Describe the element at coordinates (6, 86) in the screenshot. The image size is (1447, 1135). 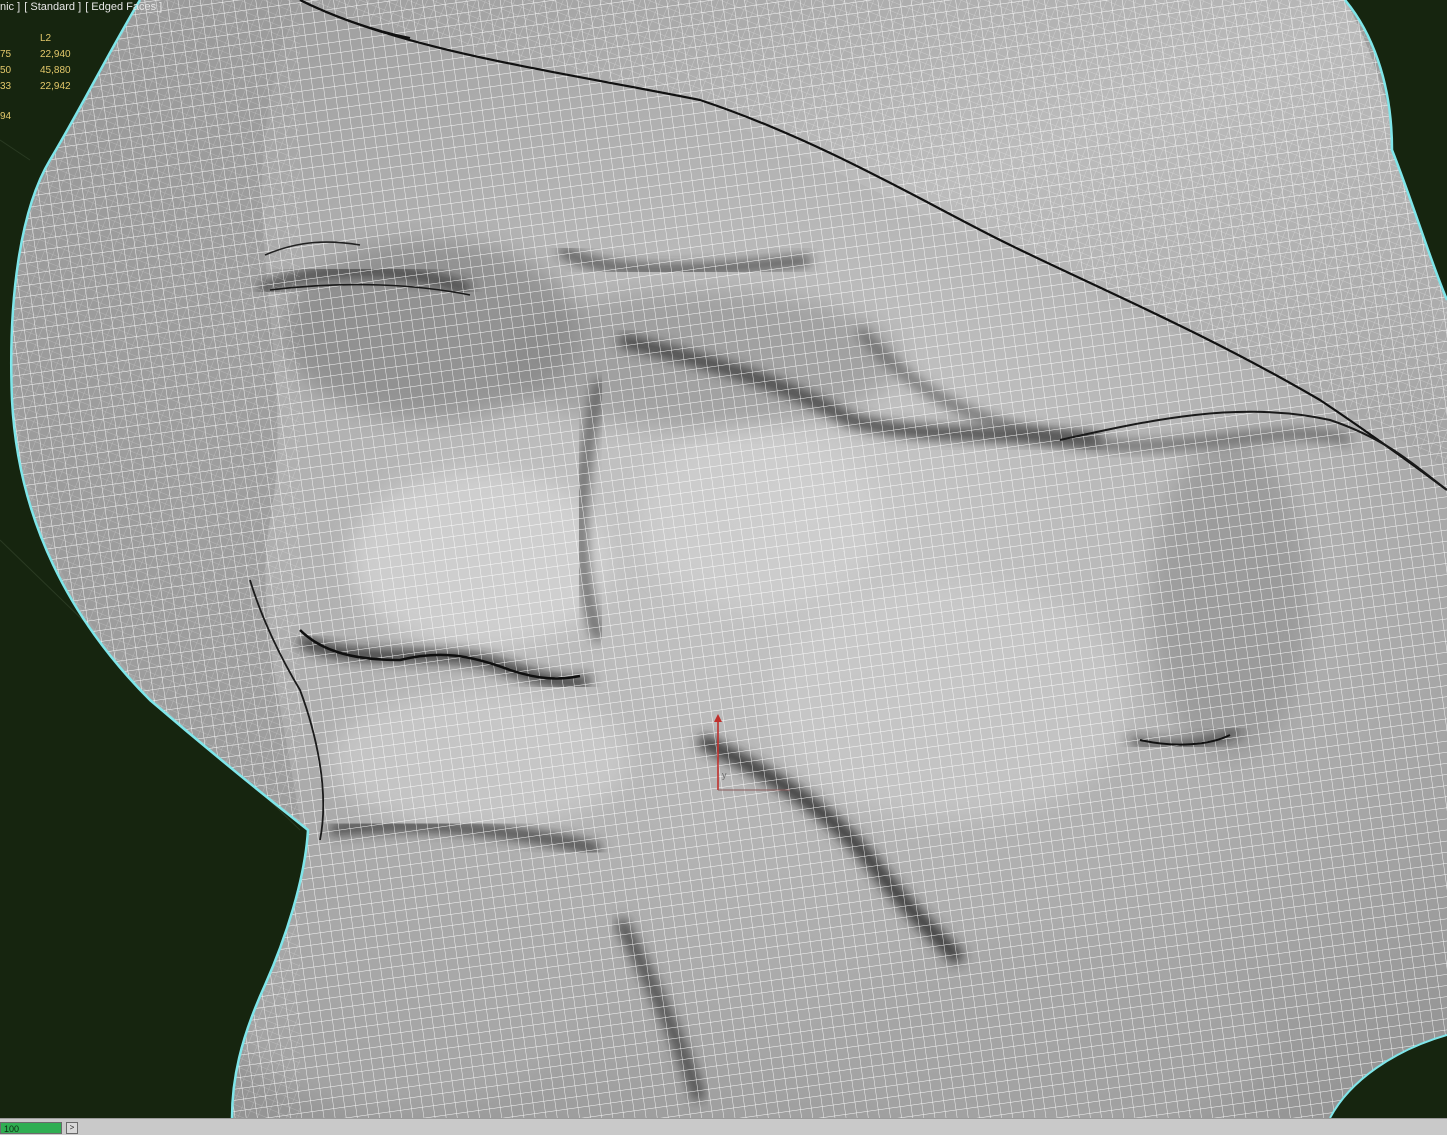
I see `stats-cell: 33` at that location.